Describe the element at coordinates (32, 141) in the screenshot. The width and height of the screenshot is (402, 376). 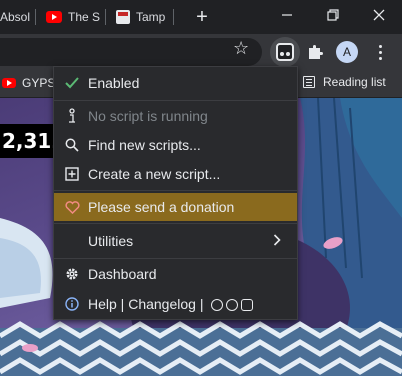
I see `score-counter: 2,312` at that location.